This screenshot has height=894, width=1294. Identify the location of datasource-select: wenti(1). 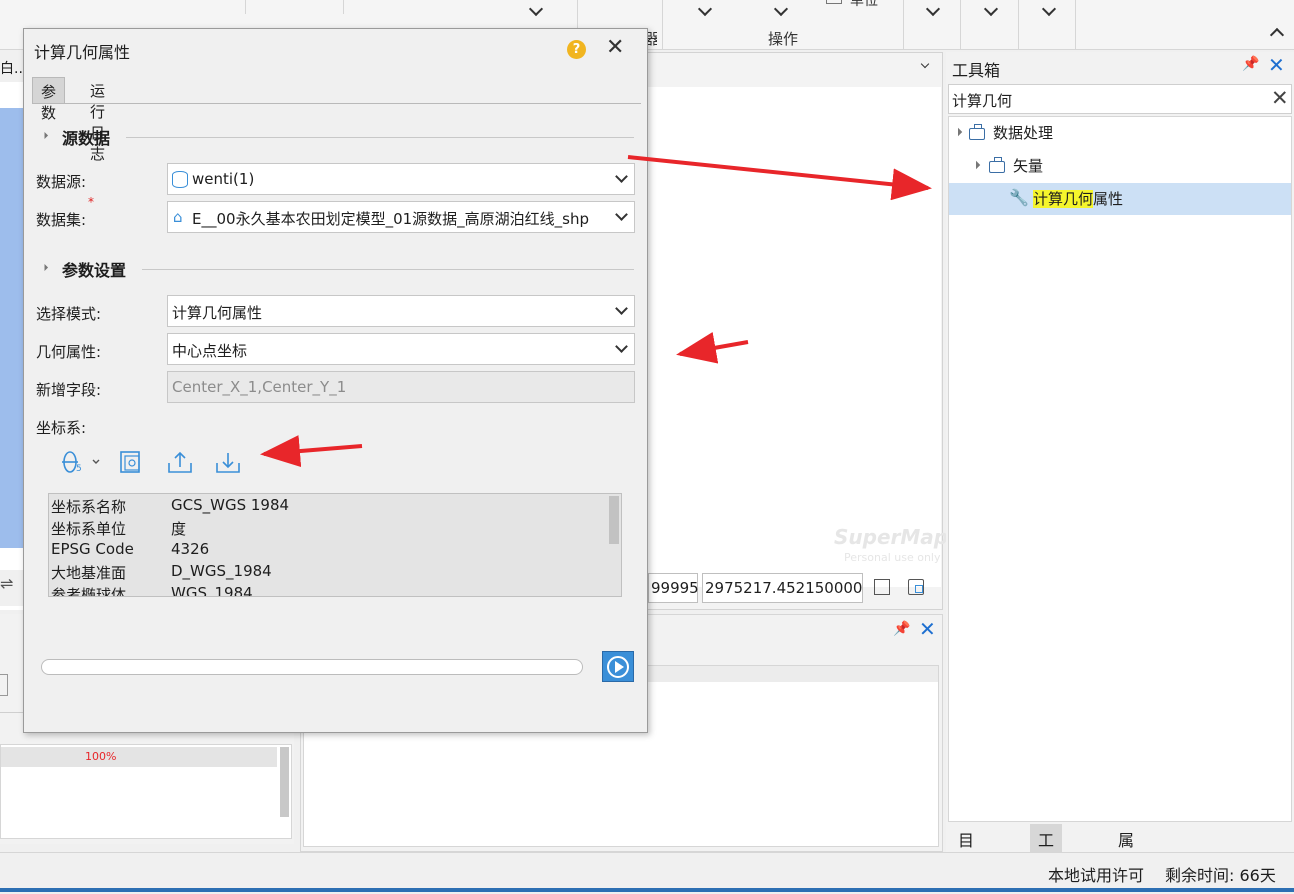
(401, 179).